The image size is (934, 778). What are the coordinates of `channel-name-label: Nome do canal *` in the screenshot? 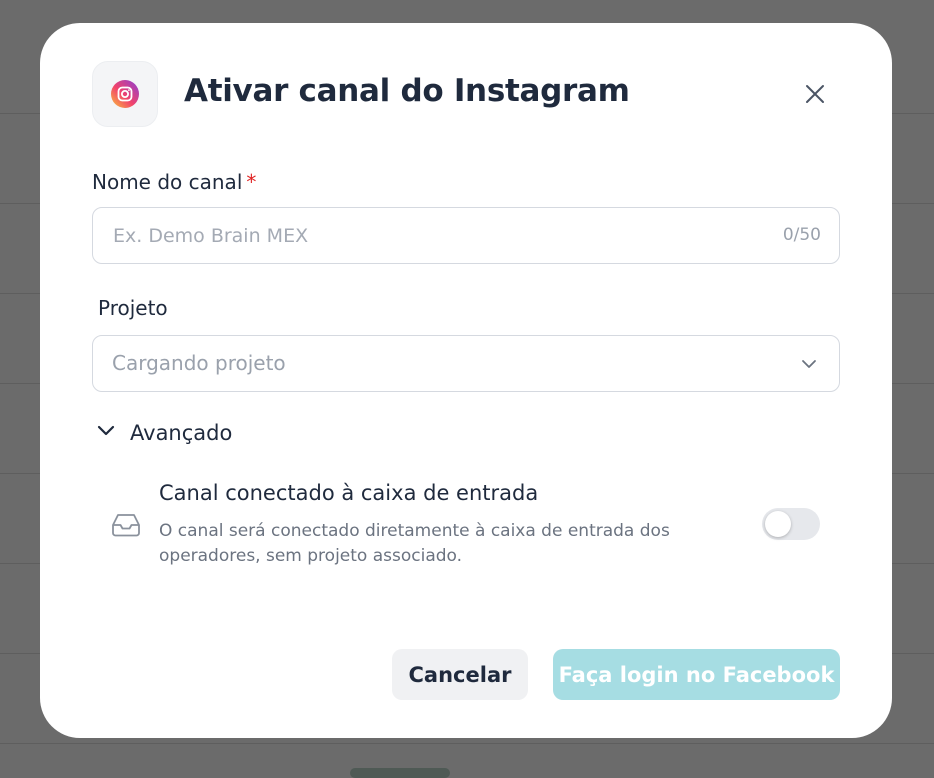 It's located at (174, 182).